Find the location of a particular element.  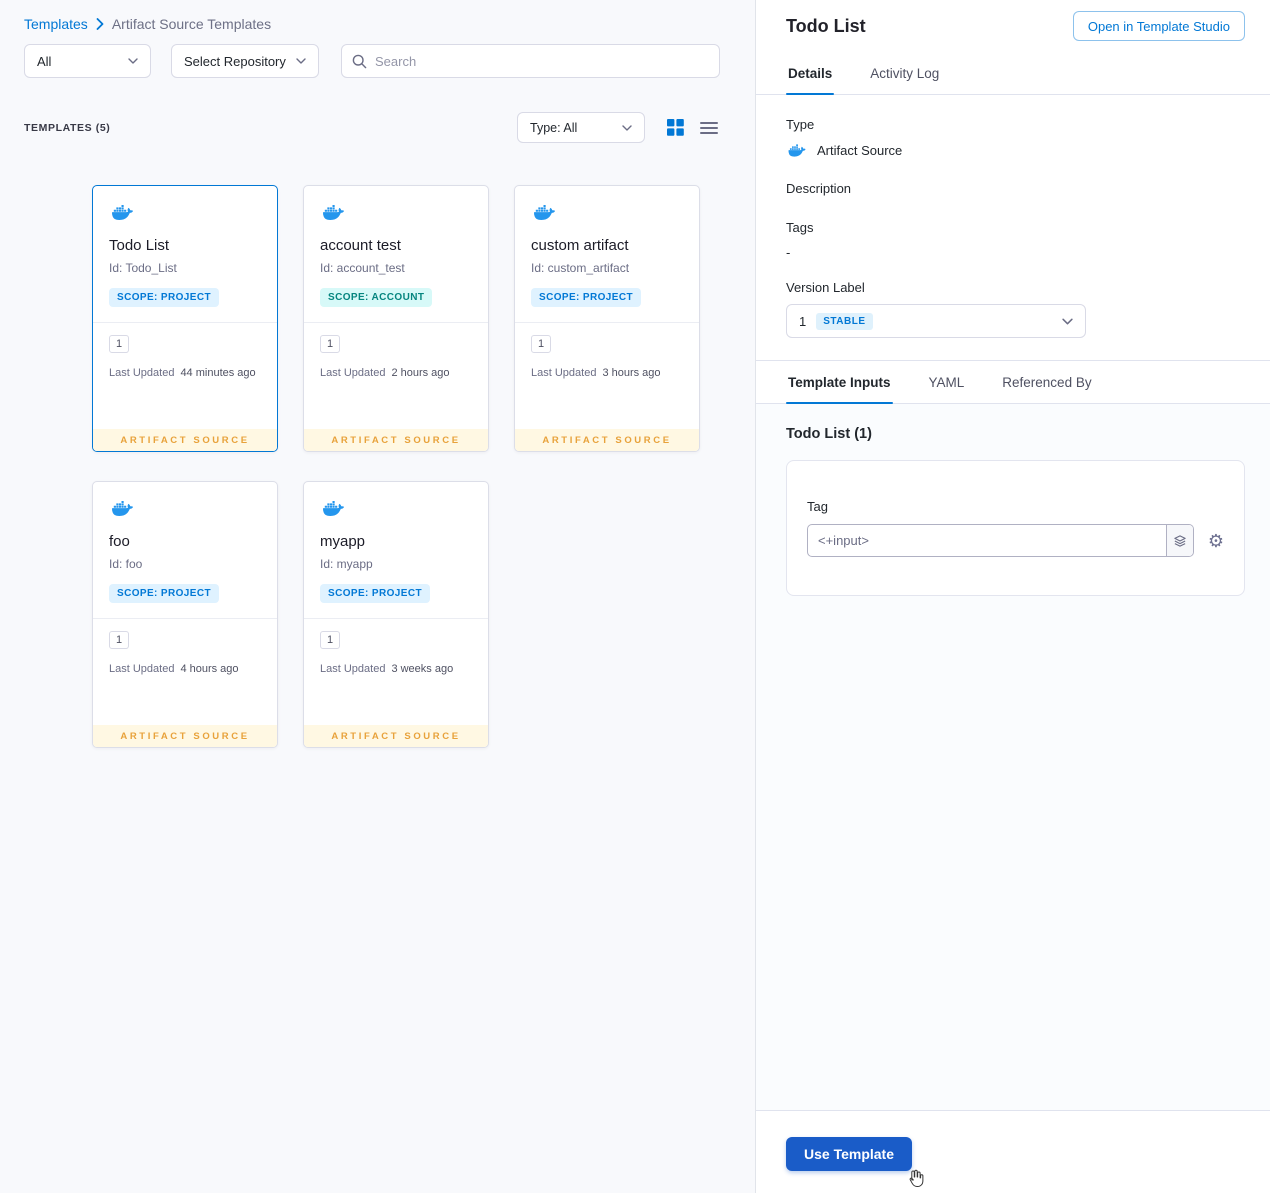

tag-input-group is located at coordinates (1000, 540).